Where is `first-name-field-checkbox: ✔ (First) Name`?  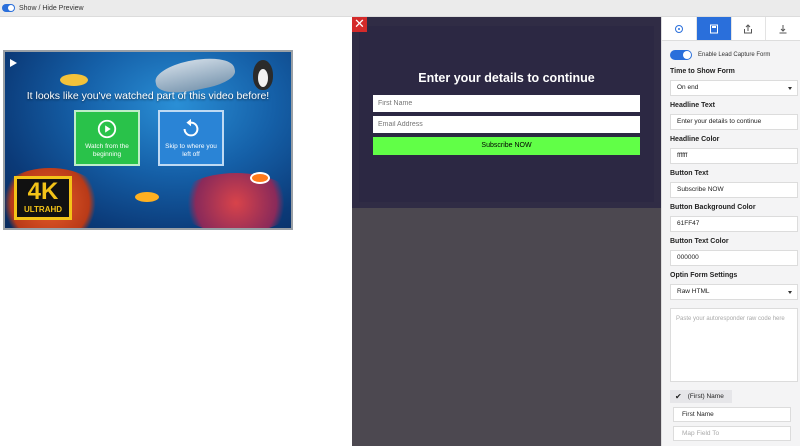
first-name-field-checkbox: ✔ (First) Name is located at coordinates (701, 396).